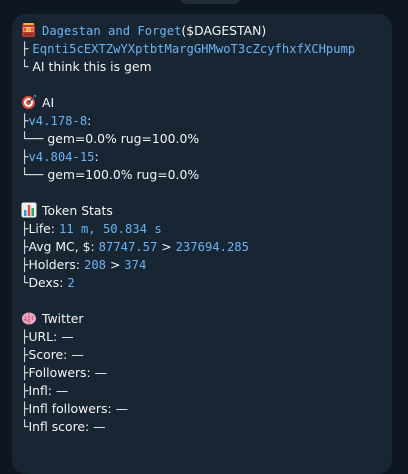 The width and height of the screenshot is (408, 474). Describe the element at coordinates (70, 408) in the screenshot. I see `twitter-infl-followers-label: Infl followers:` at that location.